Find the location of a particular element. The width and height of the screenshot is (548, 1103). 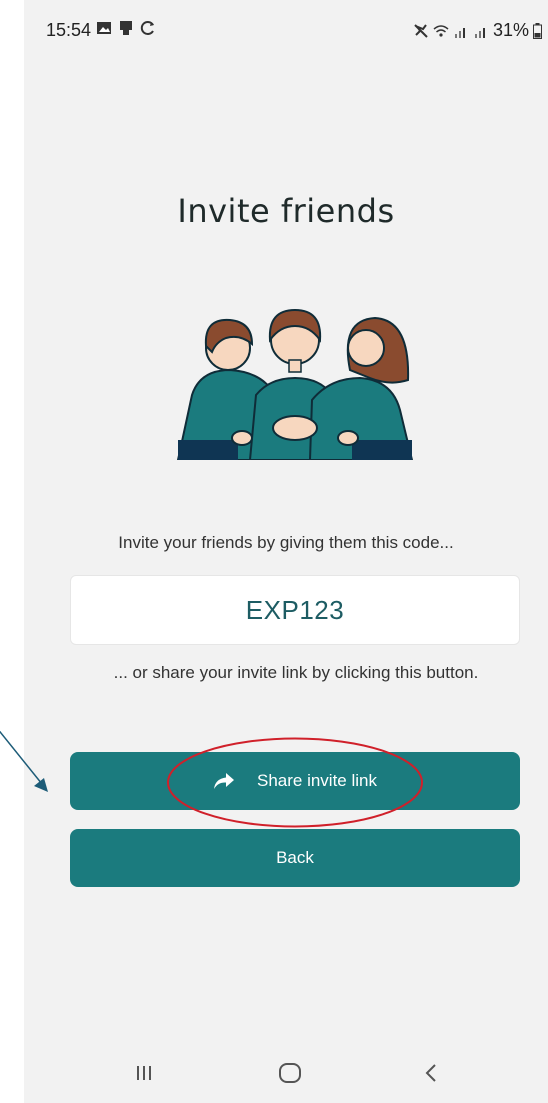

back-label: Back is located at coordinates (295, 857).